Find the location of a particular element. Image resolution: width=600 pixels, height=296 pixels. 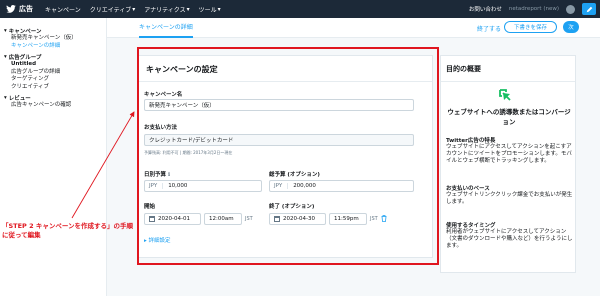

sidebar-item-review: 広告キャンペーンの確認 is located at coordinates (53, 106).